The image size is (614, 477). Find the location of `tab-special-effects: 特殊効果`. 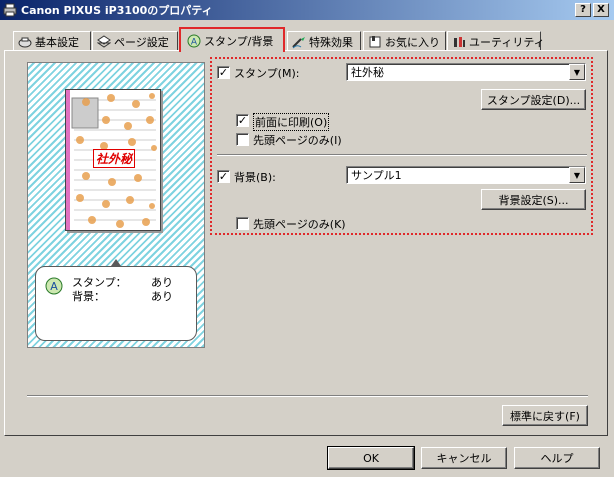

tab-special-effects: 特殊効果 is located at coordinates (324, 41).